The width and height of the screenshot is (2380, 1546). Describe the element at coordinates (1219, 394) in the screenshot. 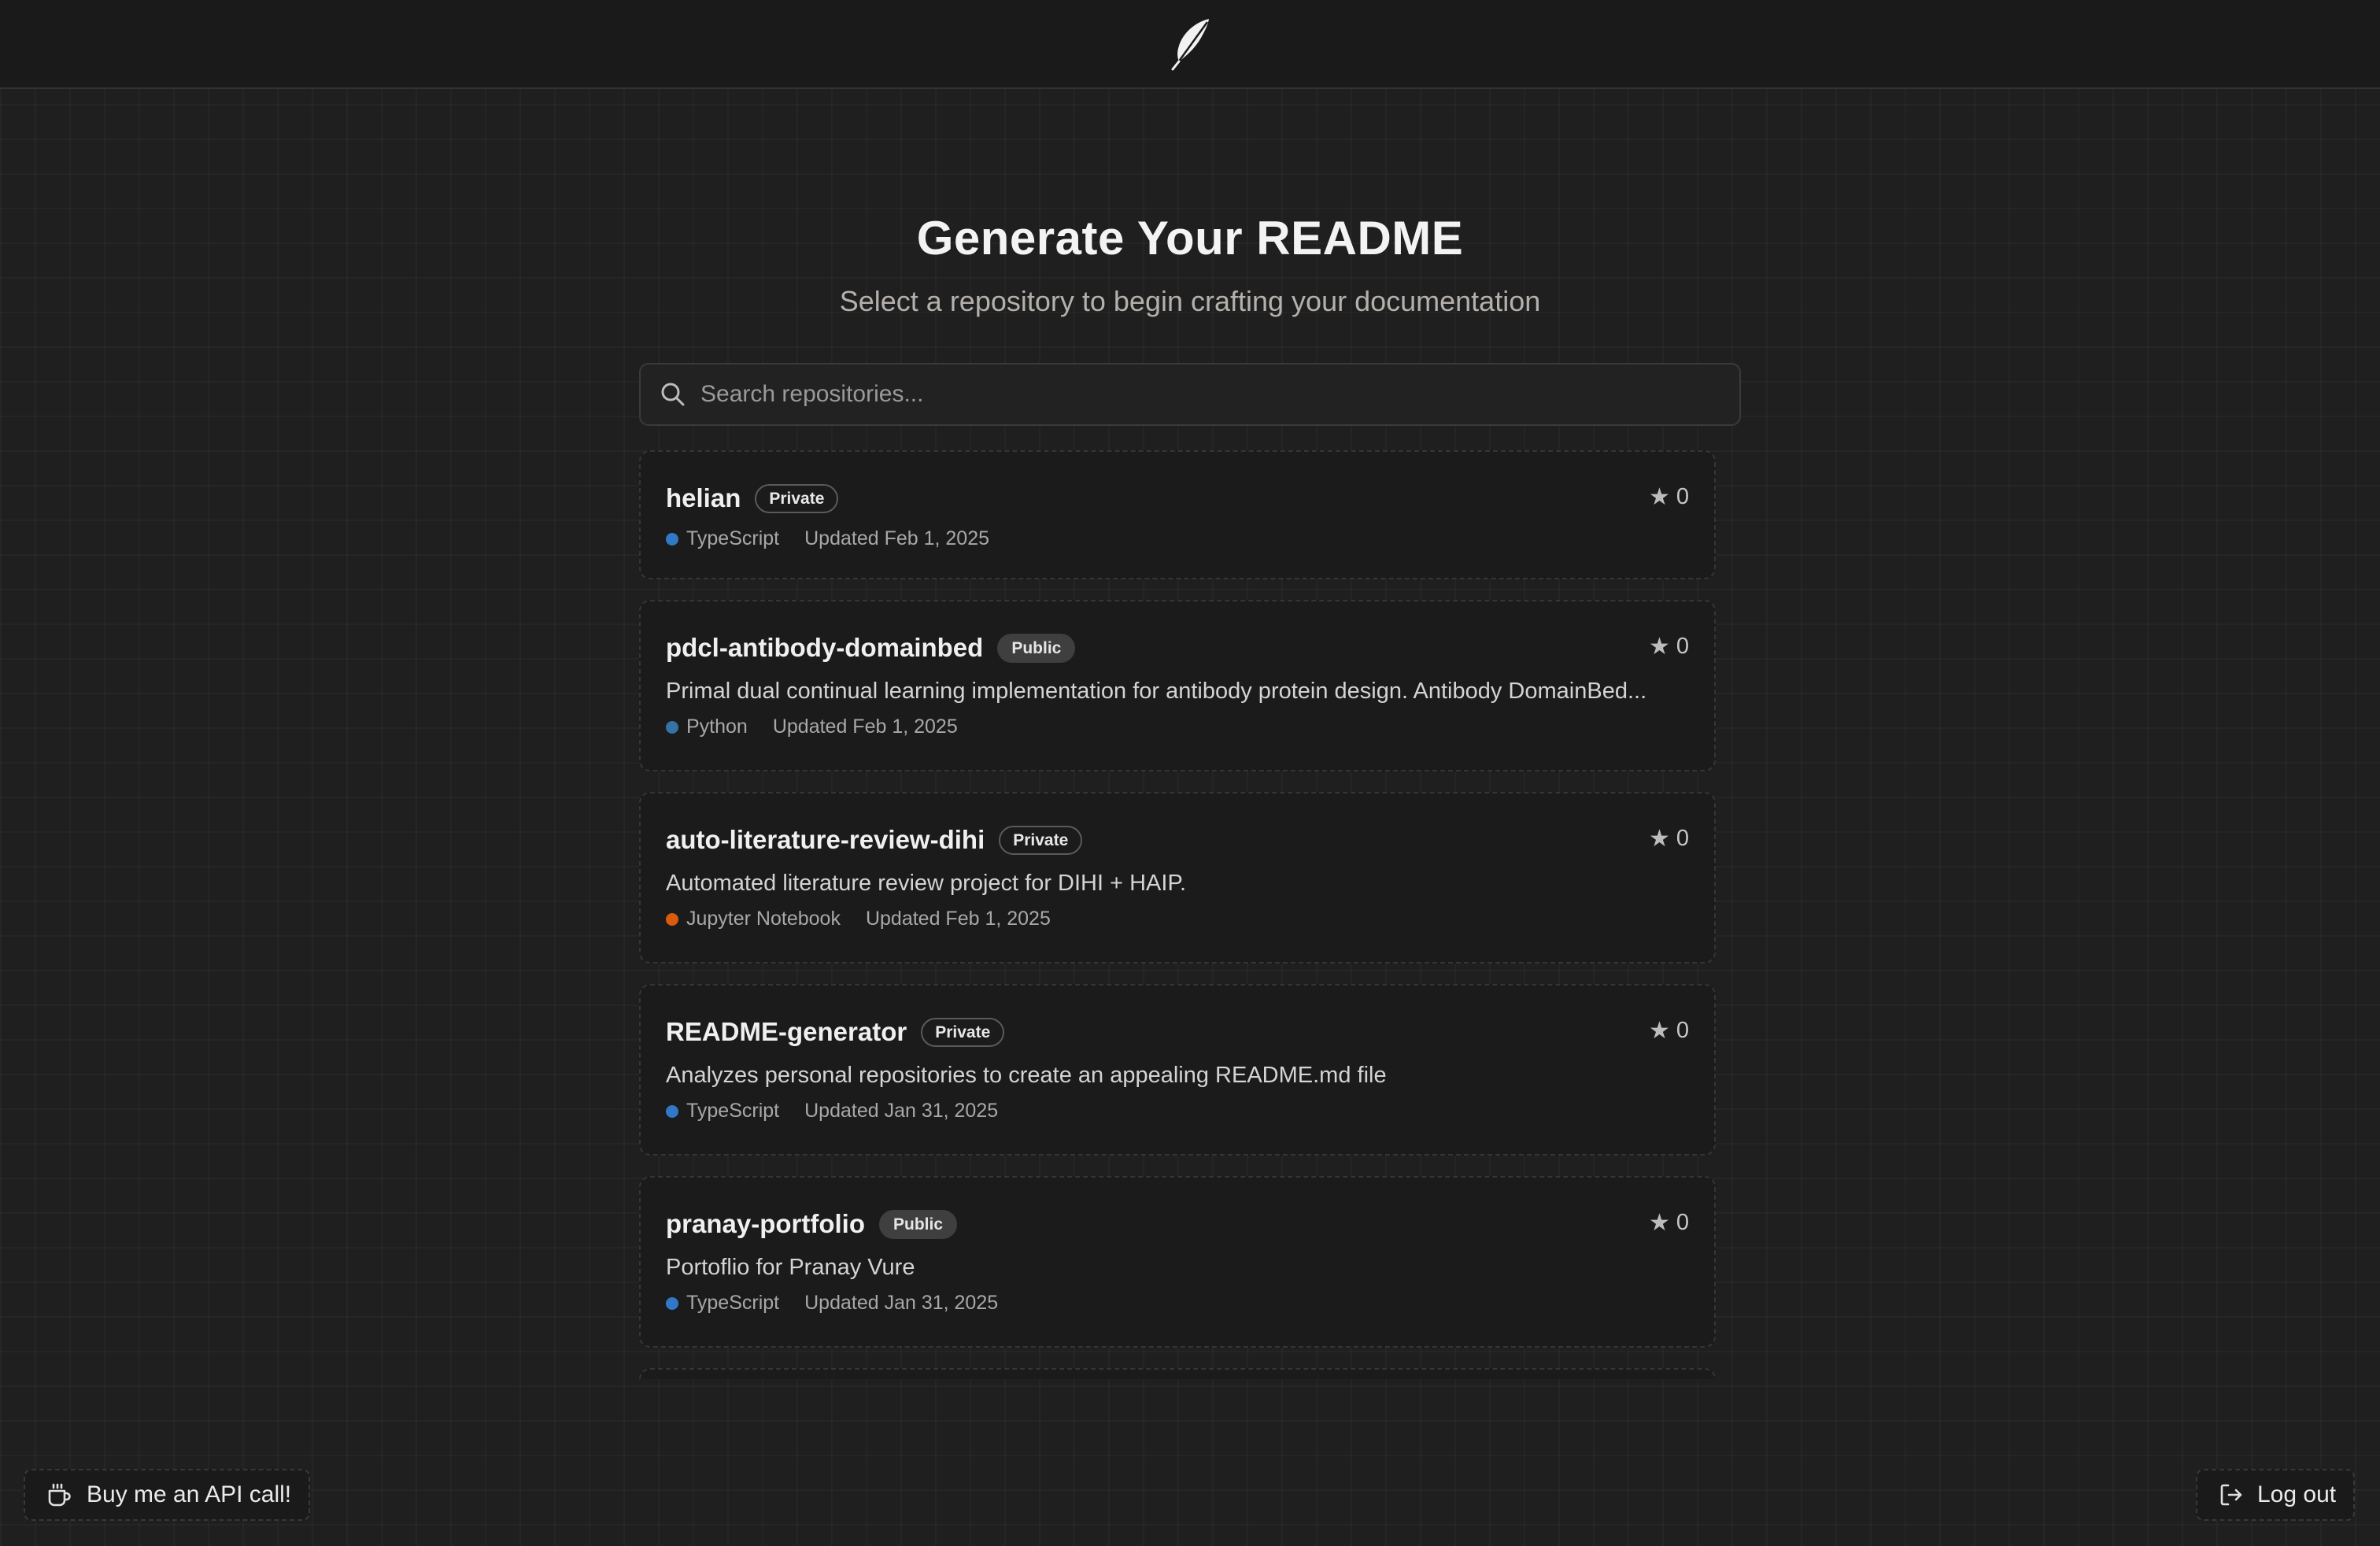

I see `search-input` at that location.